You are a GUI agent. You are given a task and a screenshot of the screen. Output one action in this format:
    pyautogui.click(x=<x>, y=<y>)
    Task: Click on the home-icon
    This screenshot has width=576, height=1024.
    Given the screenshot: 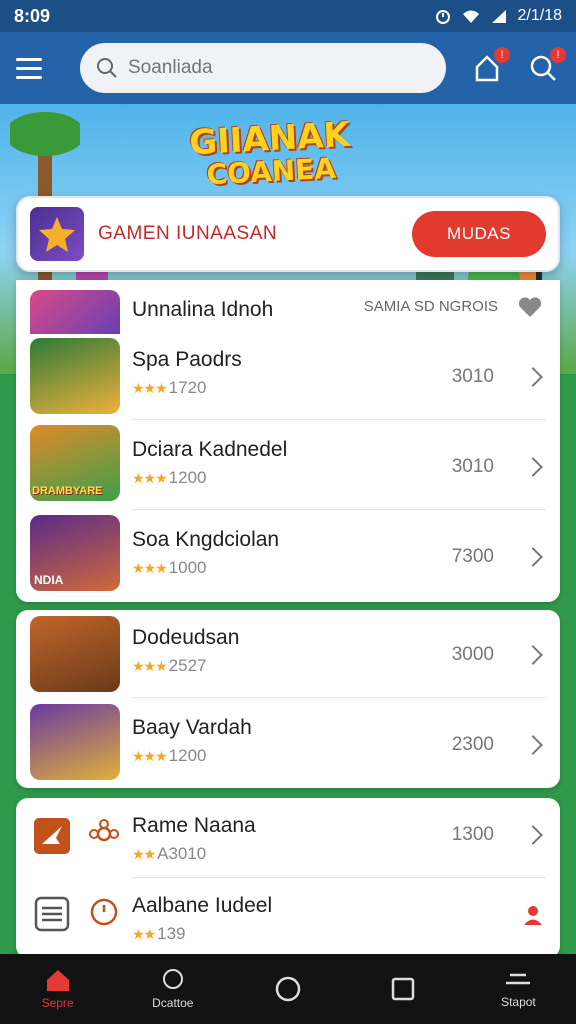 What is the action you would take?
    pyautogui.click(x=57, y=980)
    